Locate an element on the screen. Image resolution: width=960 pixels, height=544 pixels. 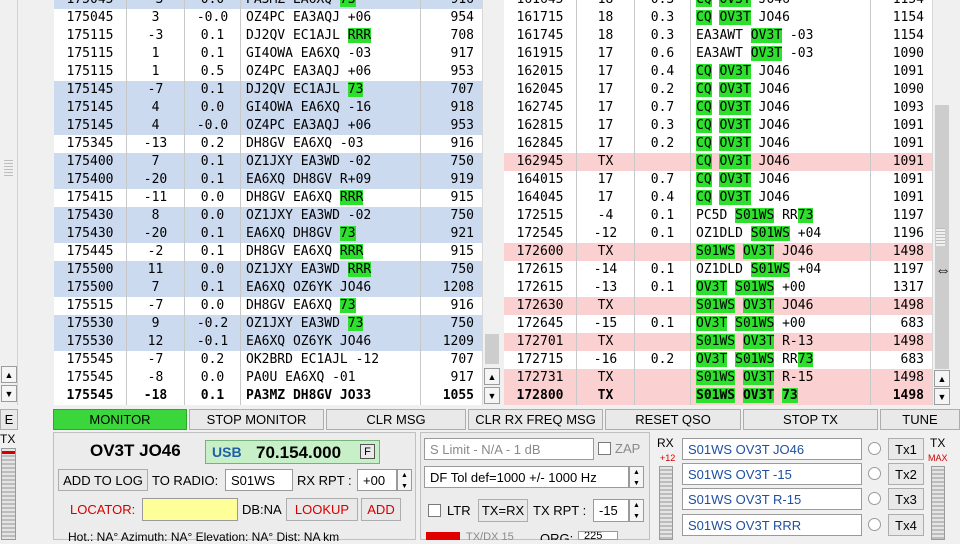
decode-row: 172800 TX S01WS OV3T 73 1498 is located at coordinates (718, 396).